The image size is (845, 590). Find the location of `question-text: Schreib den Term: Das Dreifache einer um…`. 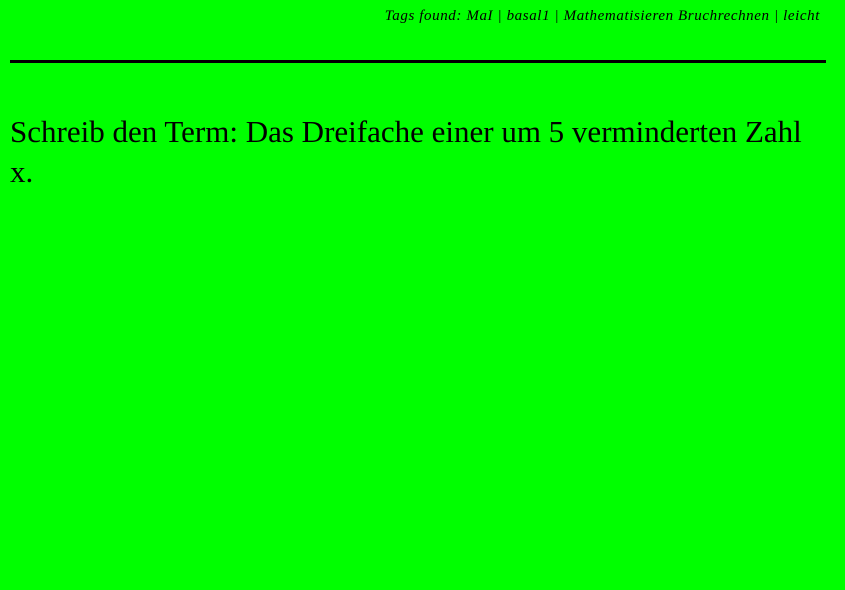

question-text: Schreib den Term: Das Dreifache einer um… is located at coordinates (406, 151).